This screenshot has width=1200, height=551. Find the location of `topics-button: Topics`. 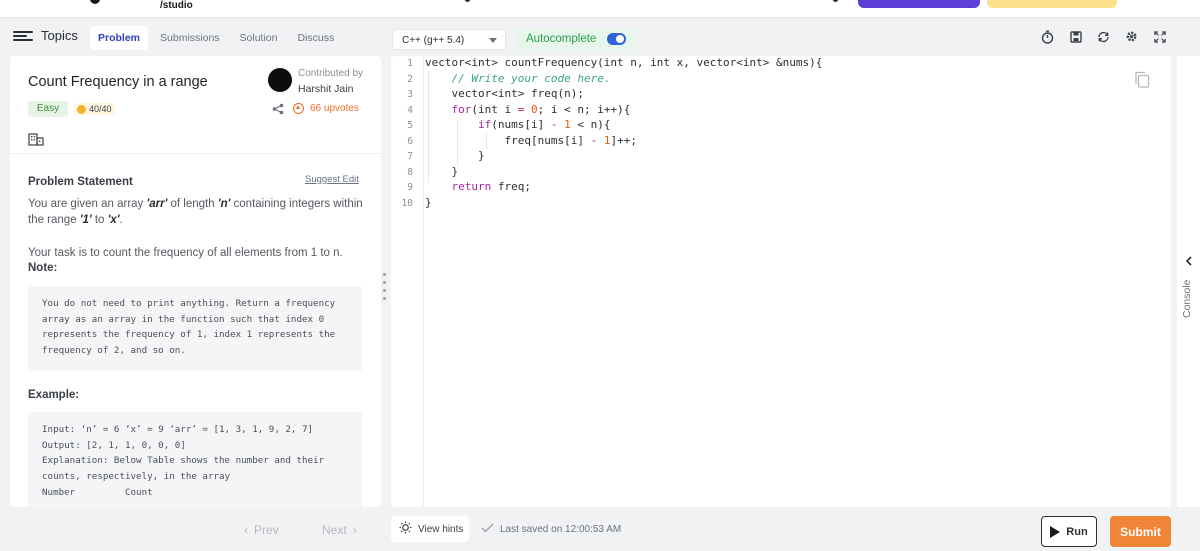

topics-button: Topics is located at coordinates (45, 35).